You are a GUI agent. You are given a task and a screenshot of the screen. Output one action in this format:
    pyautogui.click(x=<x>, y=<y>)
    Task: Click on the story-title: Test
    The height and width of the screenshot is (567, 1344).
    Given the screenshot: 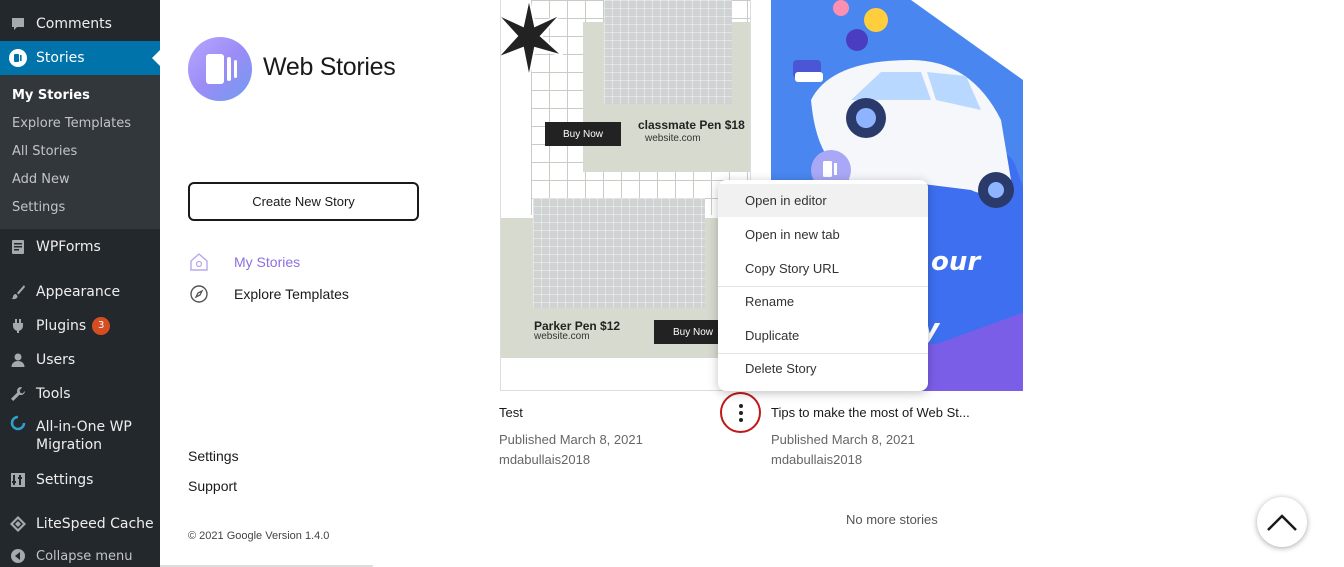 What is the action you would take?
    pyautogui.click(x=511, y=412)
    